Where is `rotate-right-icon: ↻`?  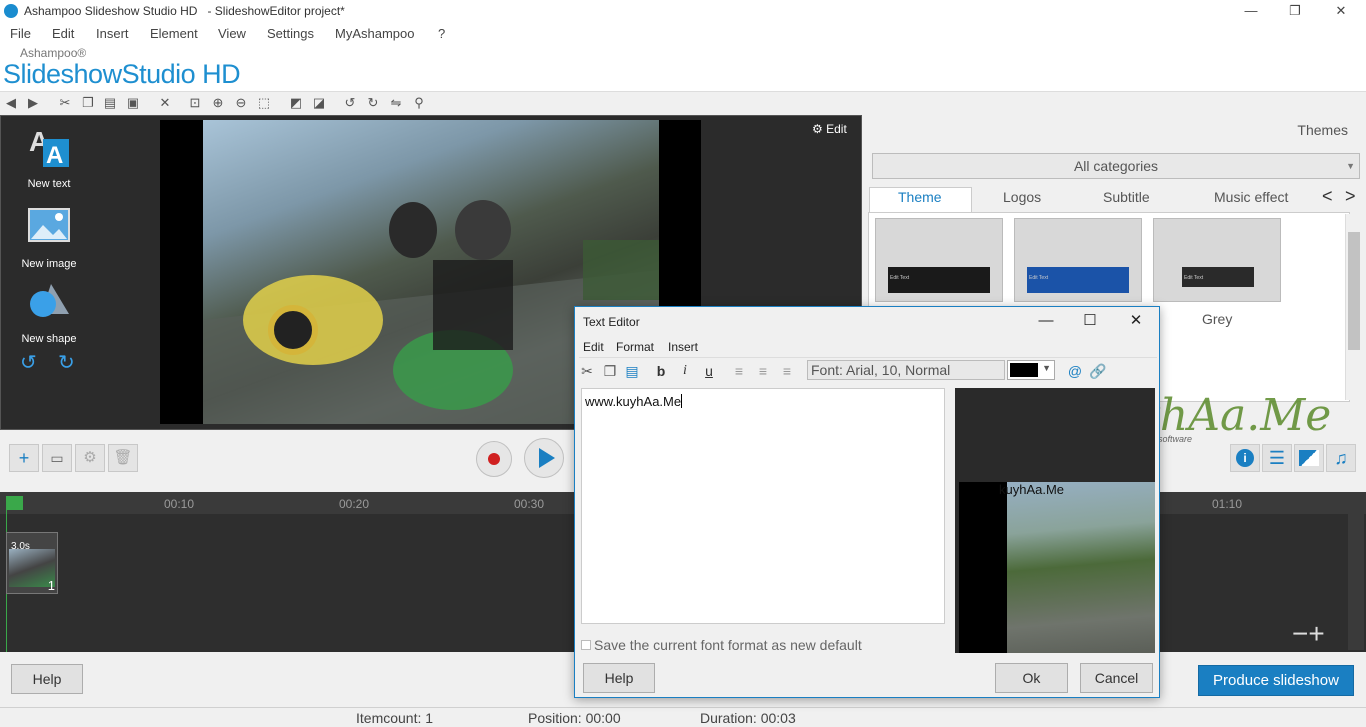 rotate-right-icon: ↻ is located at coordinates (373, 103).